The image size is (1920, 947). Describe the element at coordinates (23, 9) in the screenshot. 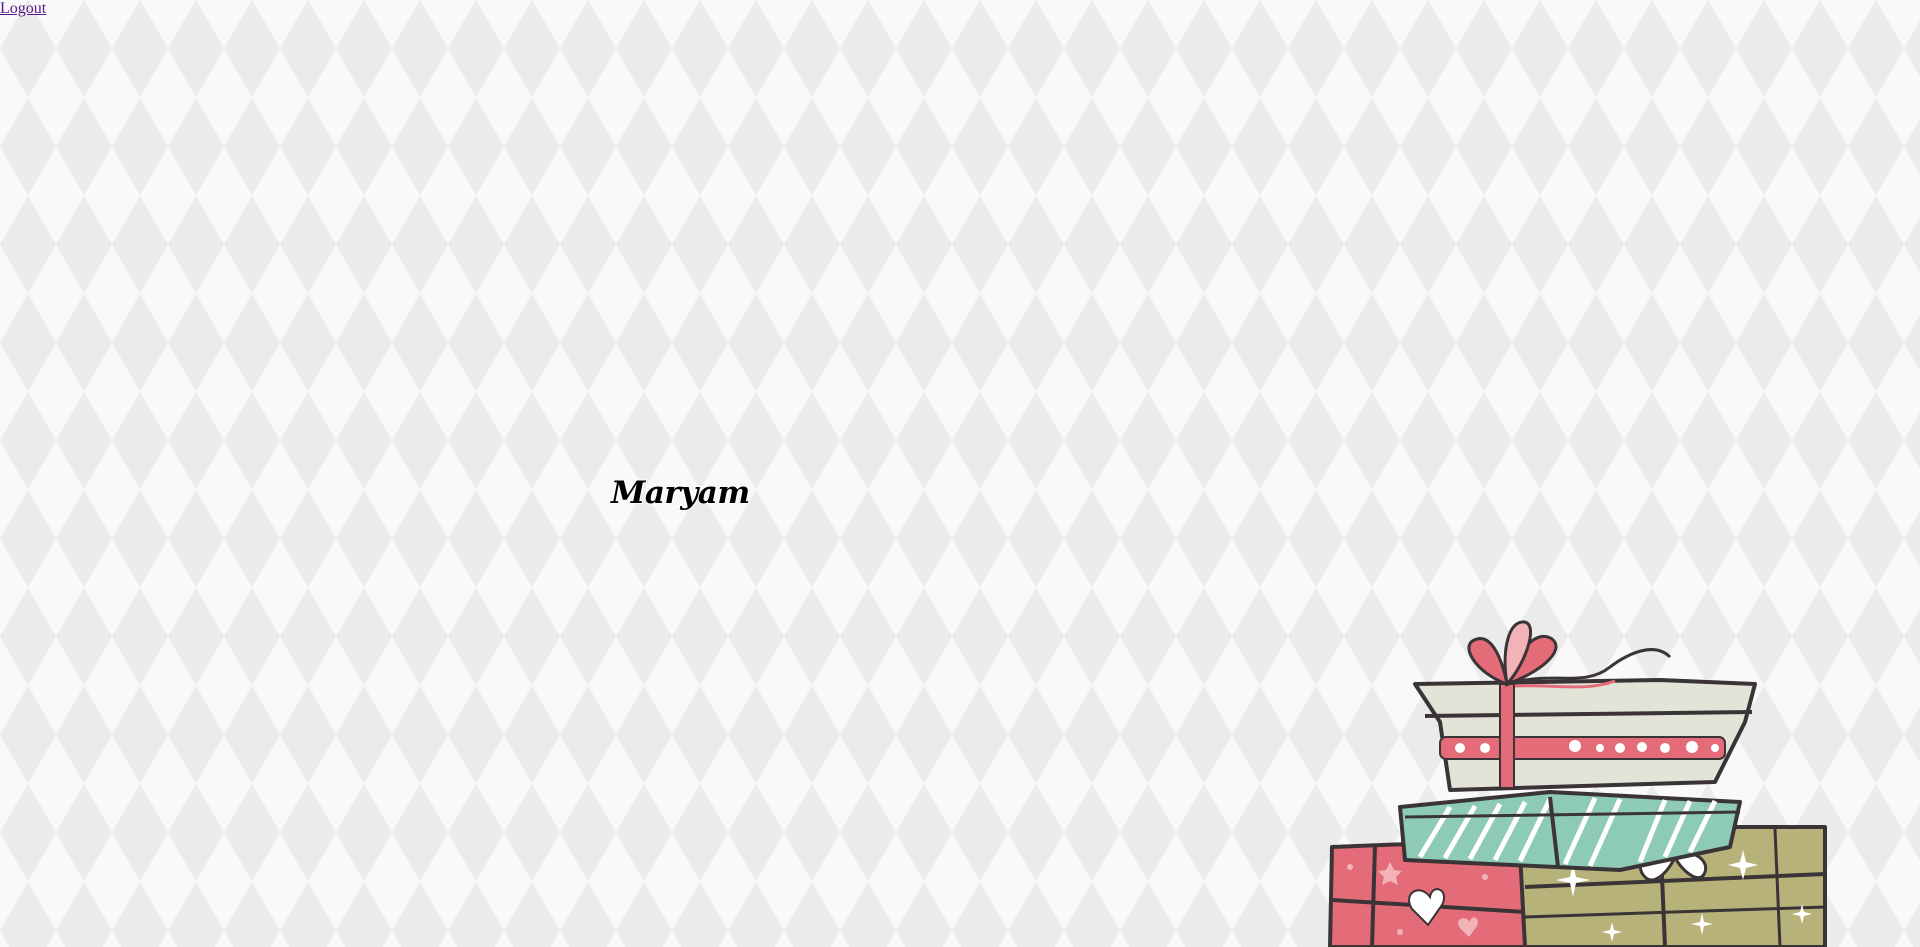

I see `logout-link: Logout` at that location.